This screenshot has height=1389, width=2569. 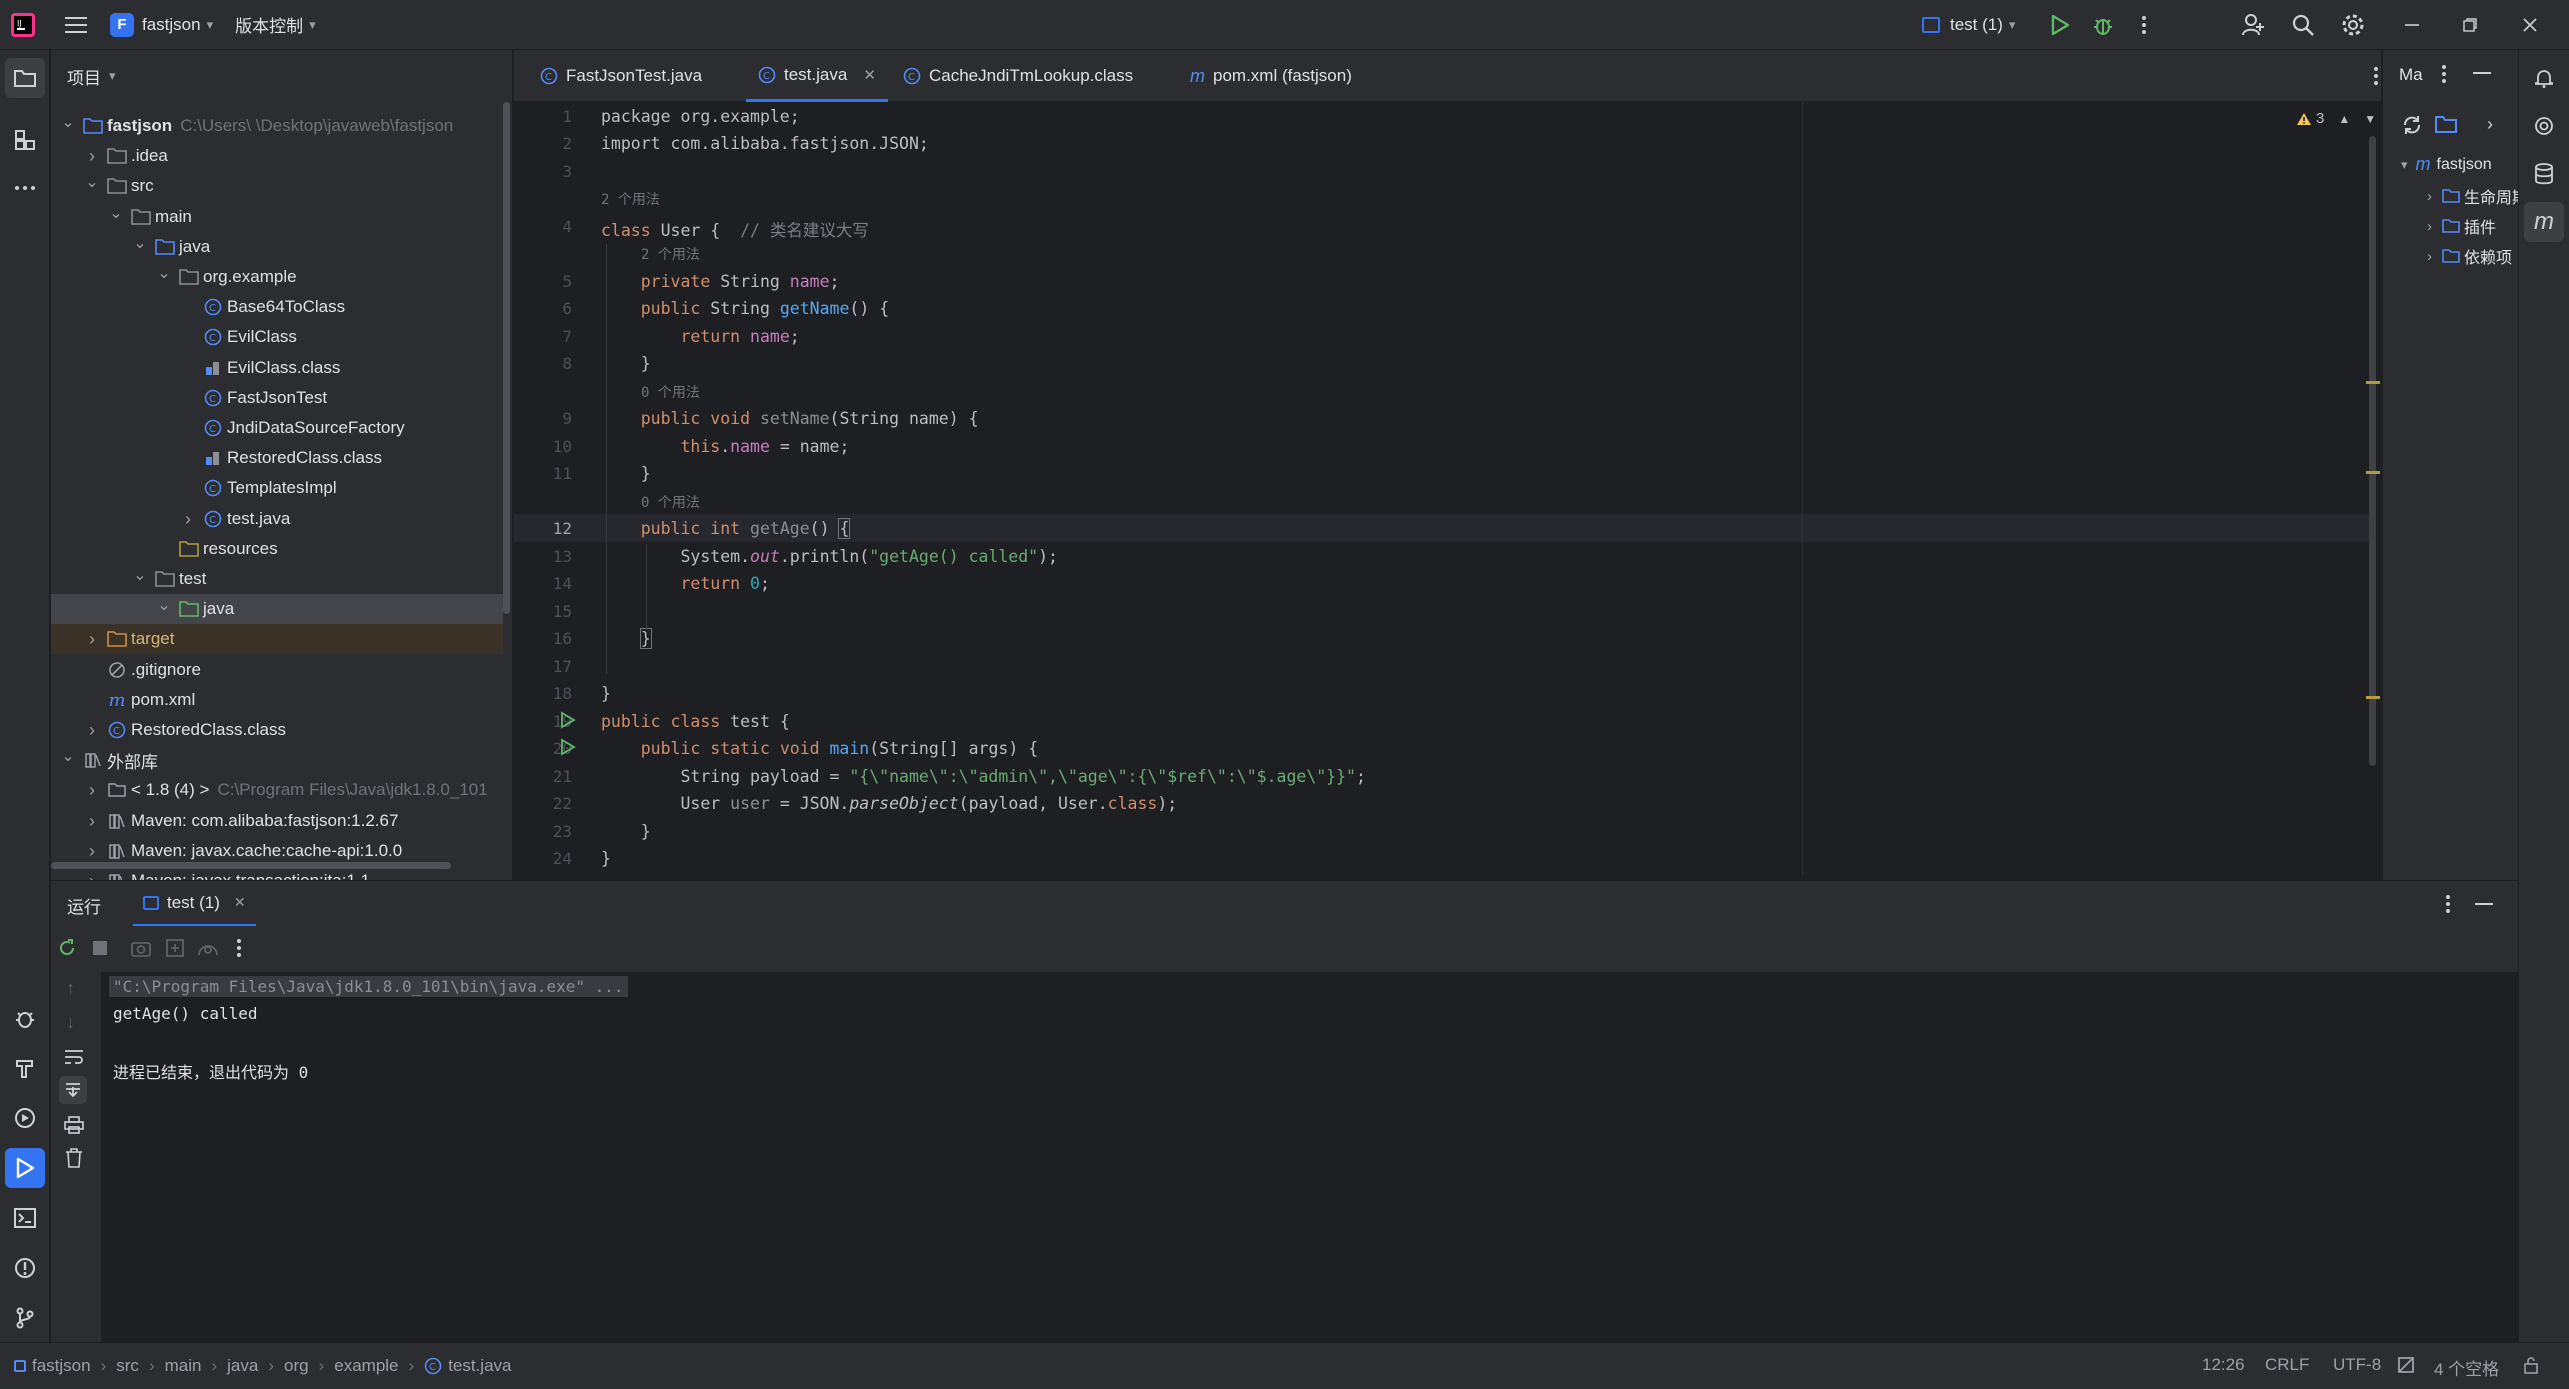 I want to click on rerun-icon, so click(x=67, y=948).